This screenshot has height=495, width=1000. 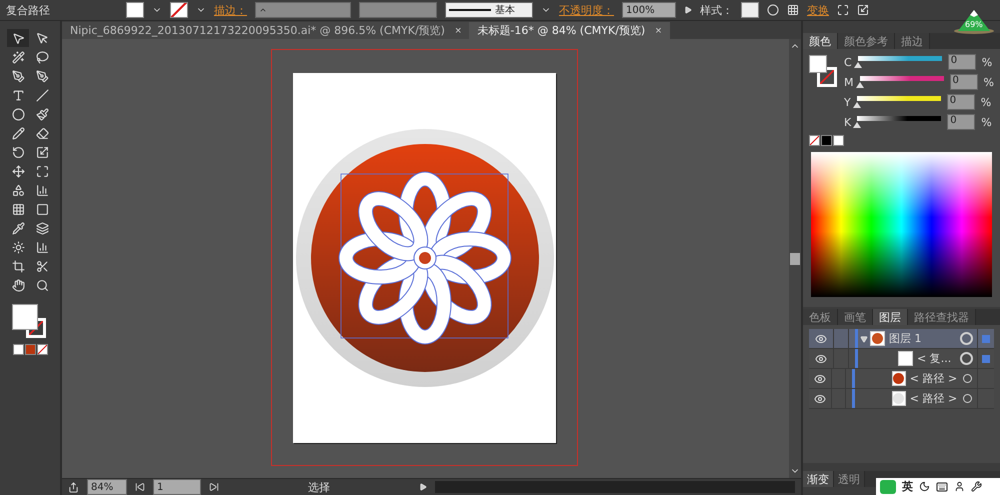 What do you see at coordinates (907, 486) in the screenshot?
I see `language-label: 英` at bounding box center [907, 486].